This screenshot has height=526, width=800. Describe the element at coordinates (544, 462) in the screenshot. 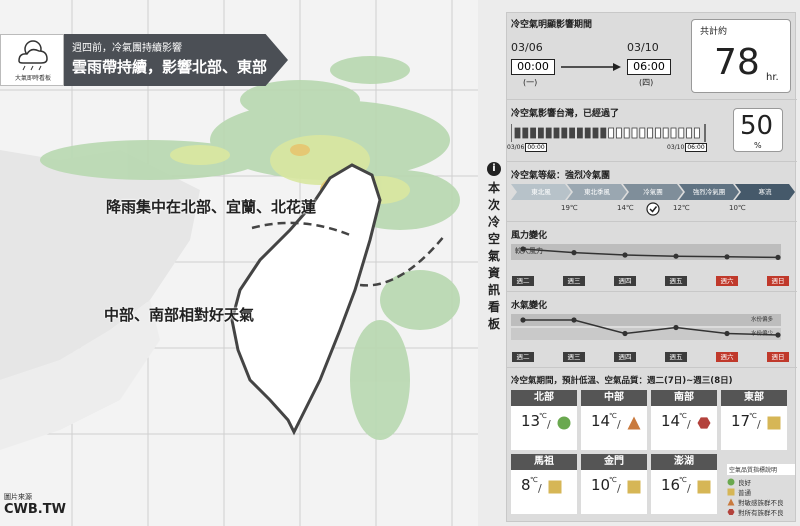

I see `region-name: 馬祖` at that location.